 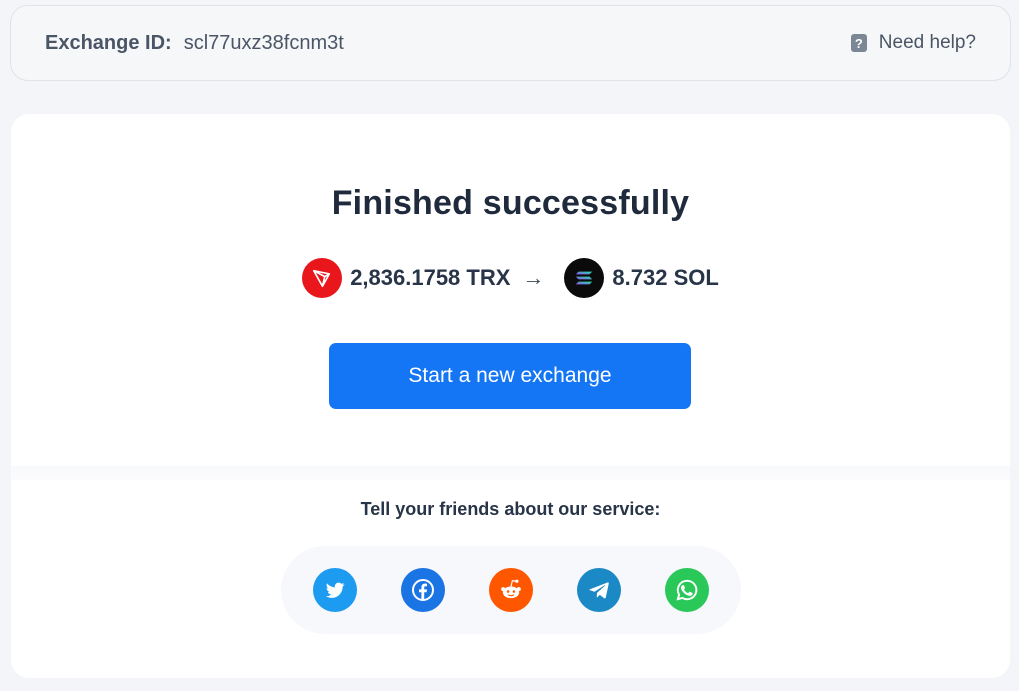 What do you see at coordinates (264, 43) in the screenshot?
I see `exchange-id-value: scl77uxz38fcnm3t` at bounding box center [264, 43].